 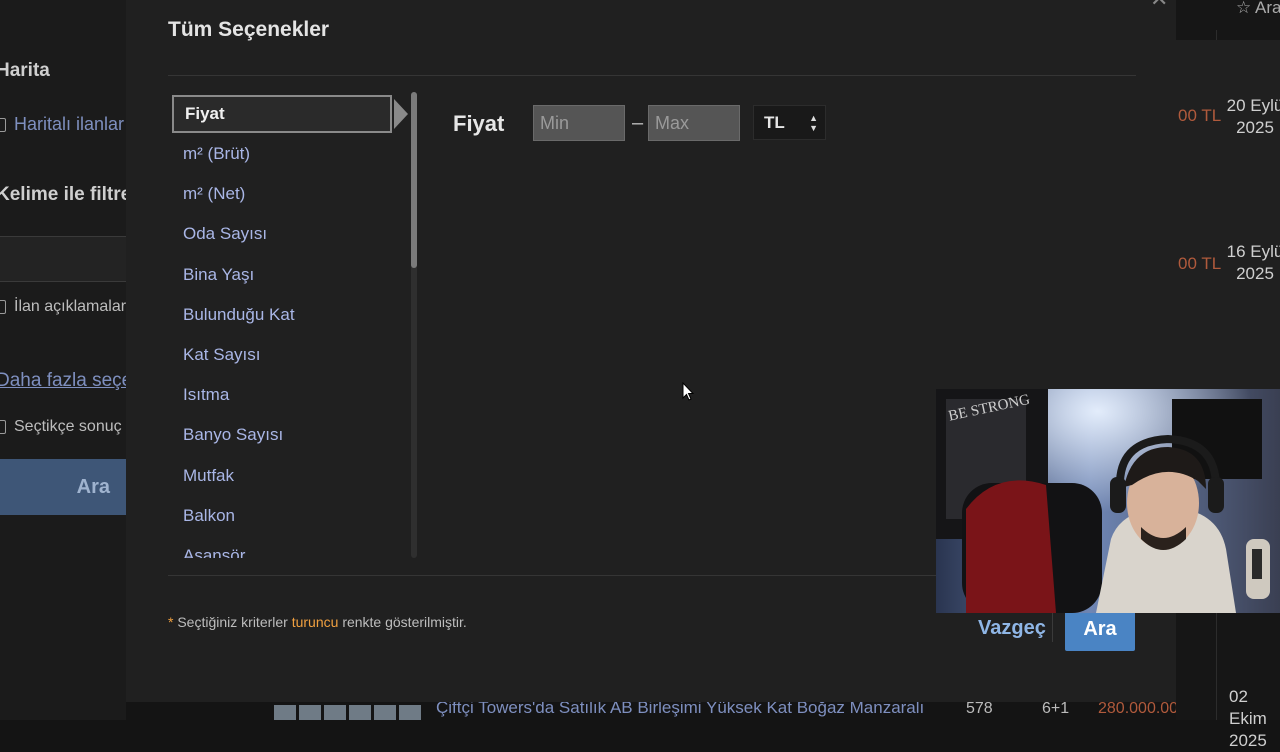 What do you see at coordinates (3, 124) in the screenshot?
I see `map-listings-checkbox` at bounding box center [3, 124].